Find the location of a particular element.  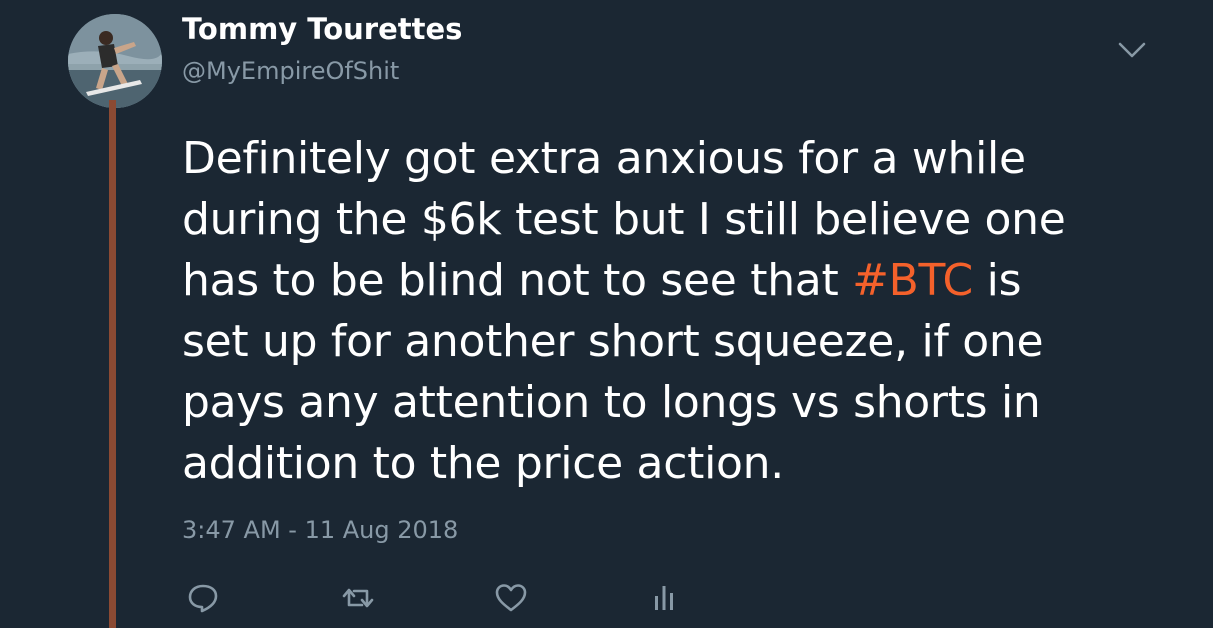

display-name: Tommy Tourettes is located at coordinates (322, 29).